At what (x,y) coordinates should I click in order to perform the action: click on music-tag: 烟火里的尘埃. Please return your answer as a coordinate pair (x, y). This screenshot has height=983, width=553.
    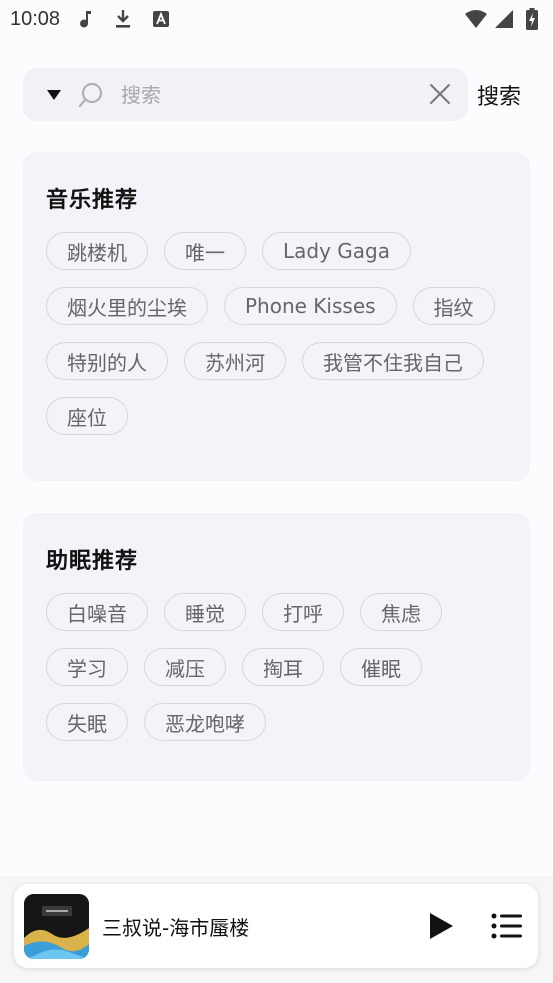
    Looking at the image, I should click on (127, 306).